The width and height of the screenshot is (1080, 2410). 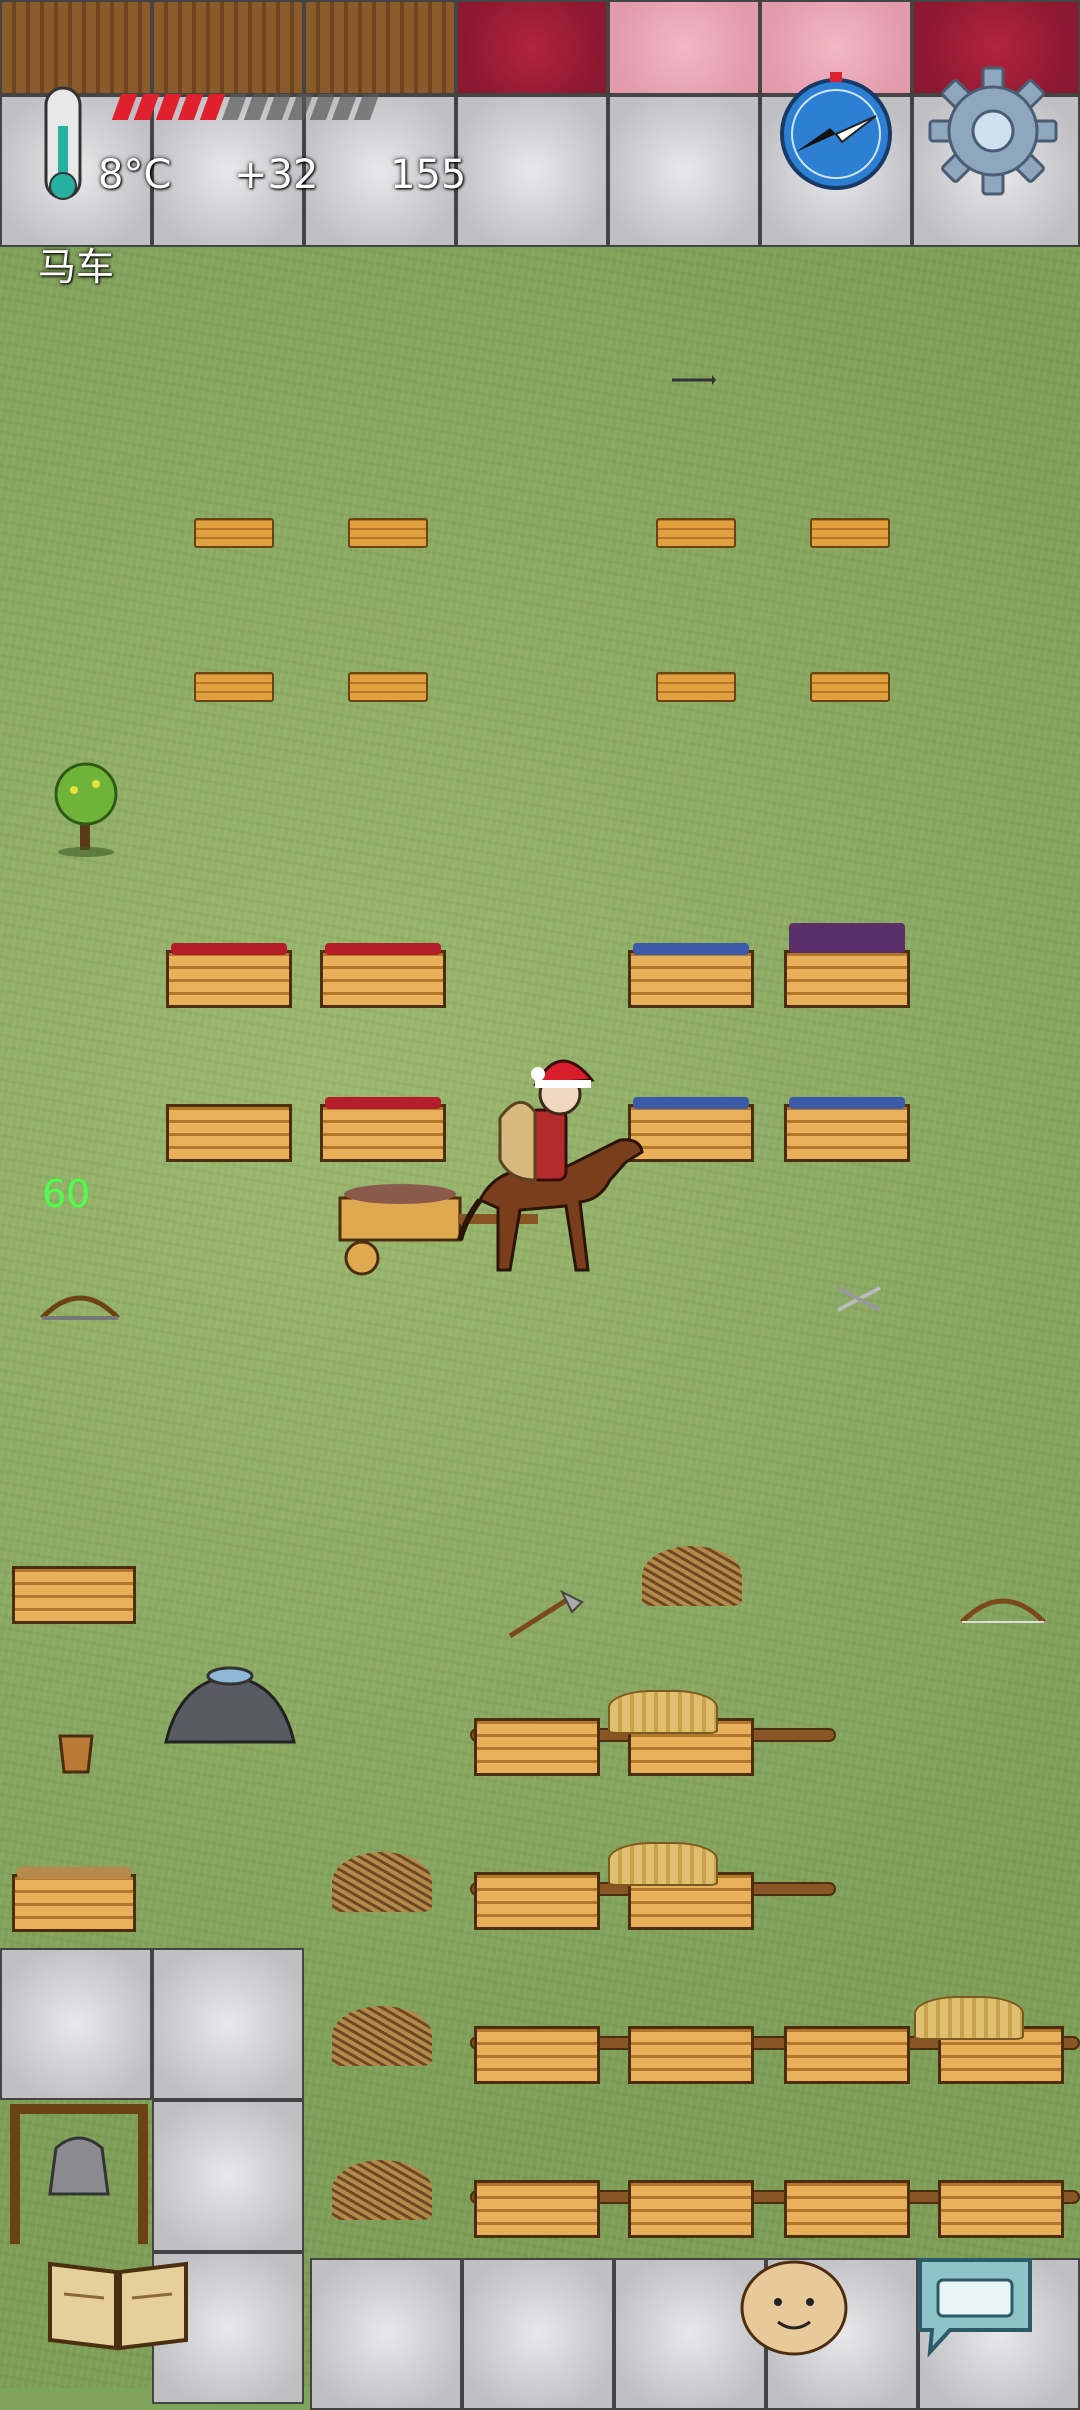 I want to click on item-count: 155, so click(x=428, y=175).